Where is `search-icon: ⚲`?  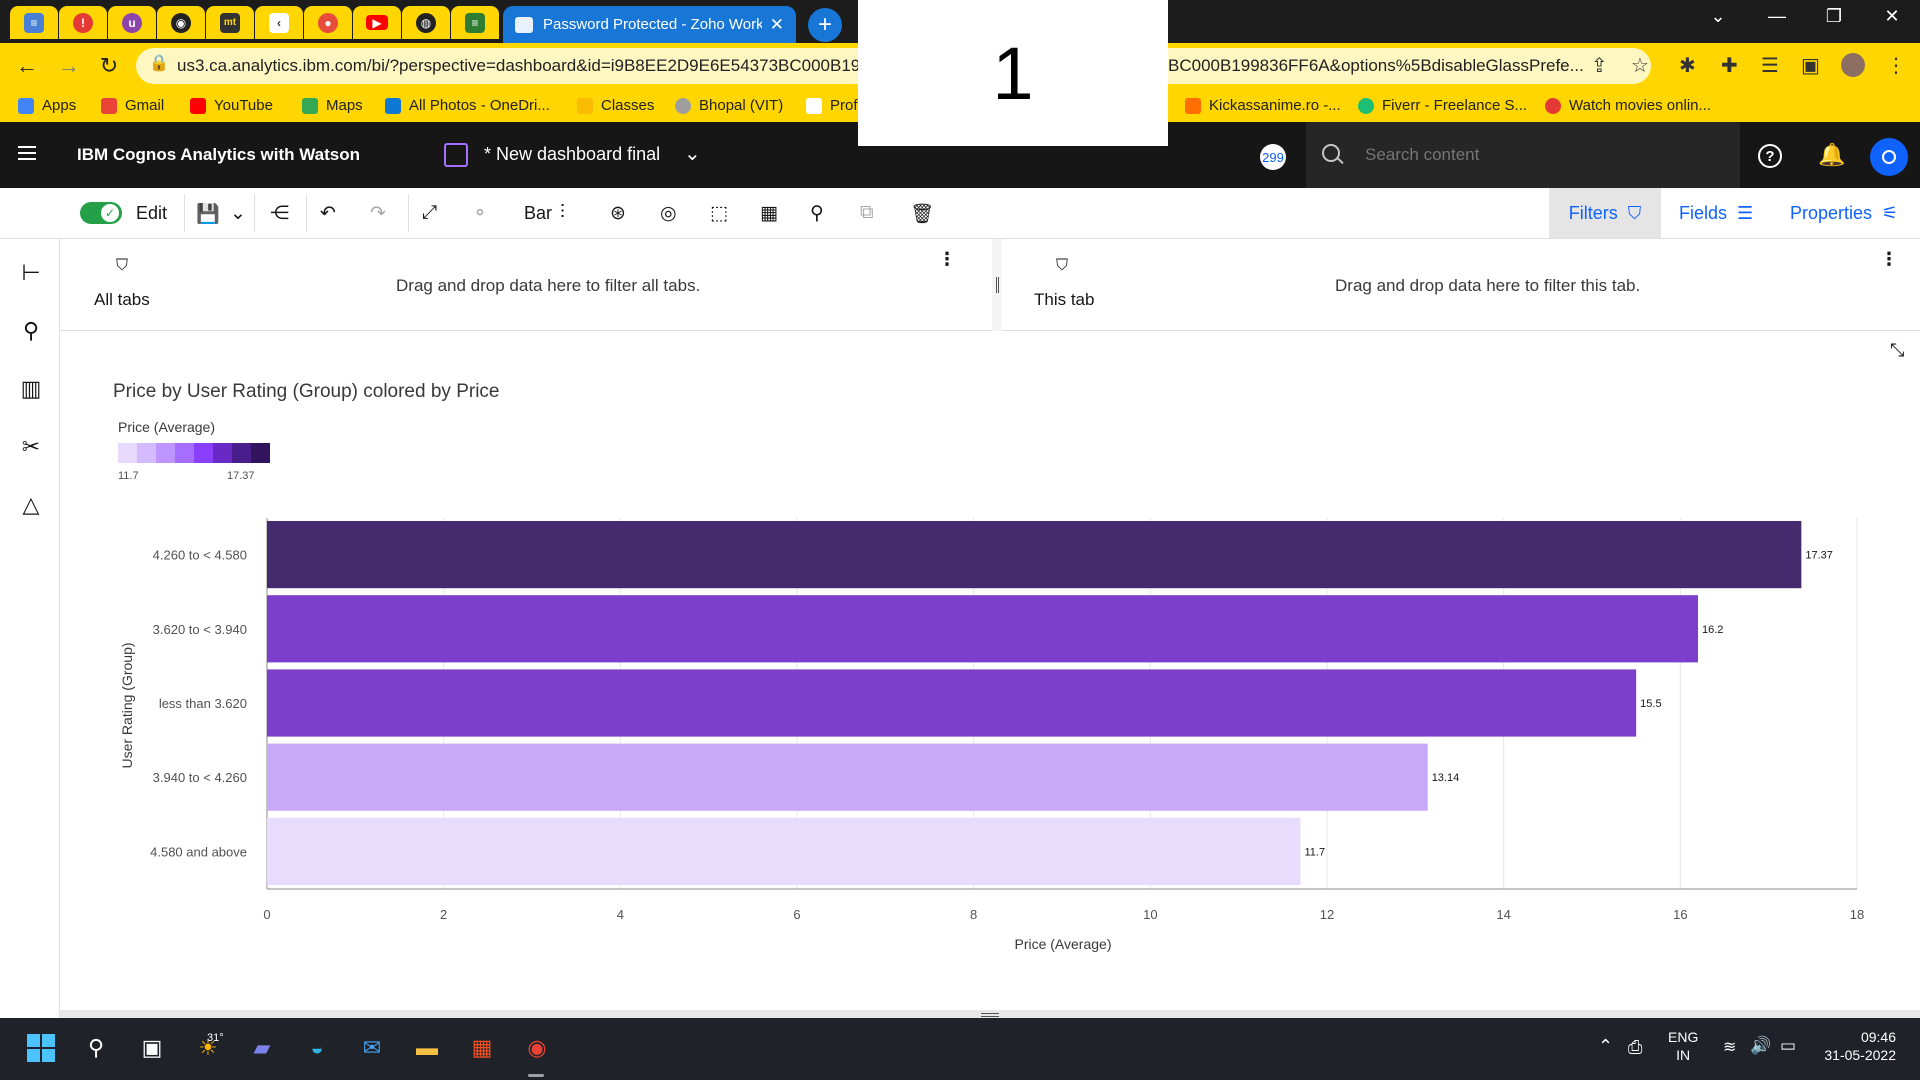
search-icon: ⚲ is located at coordinates (96, 1048).